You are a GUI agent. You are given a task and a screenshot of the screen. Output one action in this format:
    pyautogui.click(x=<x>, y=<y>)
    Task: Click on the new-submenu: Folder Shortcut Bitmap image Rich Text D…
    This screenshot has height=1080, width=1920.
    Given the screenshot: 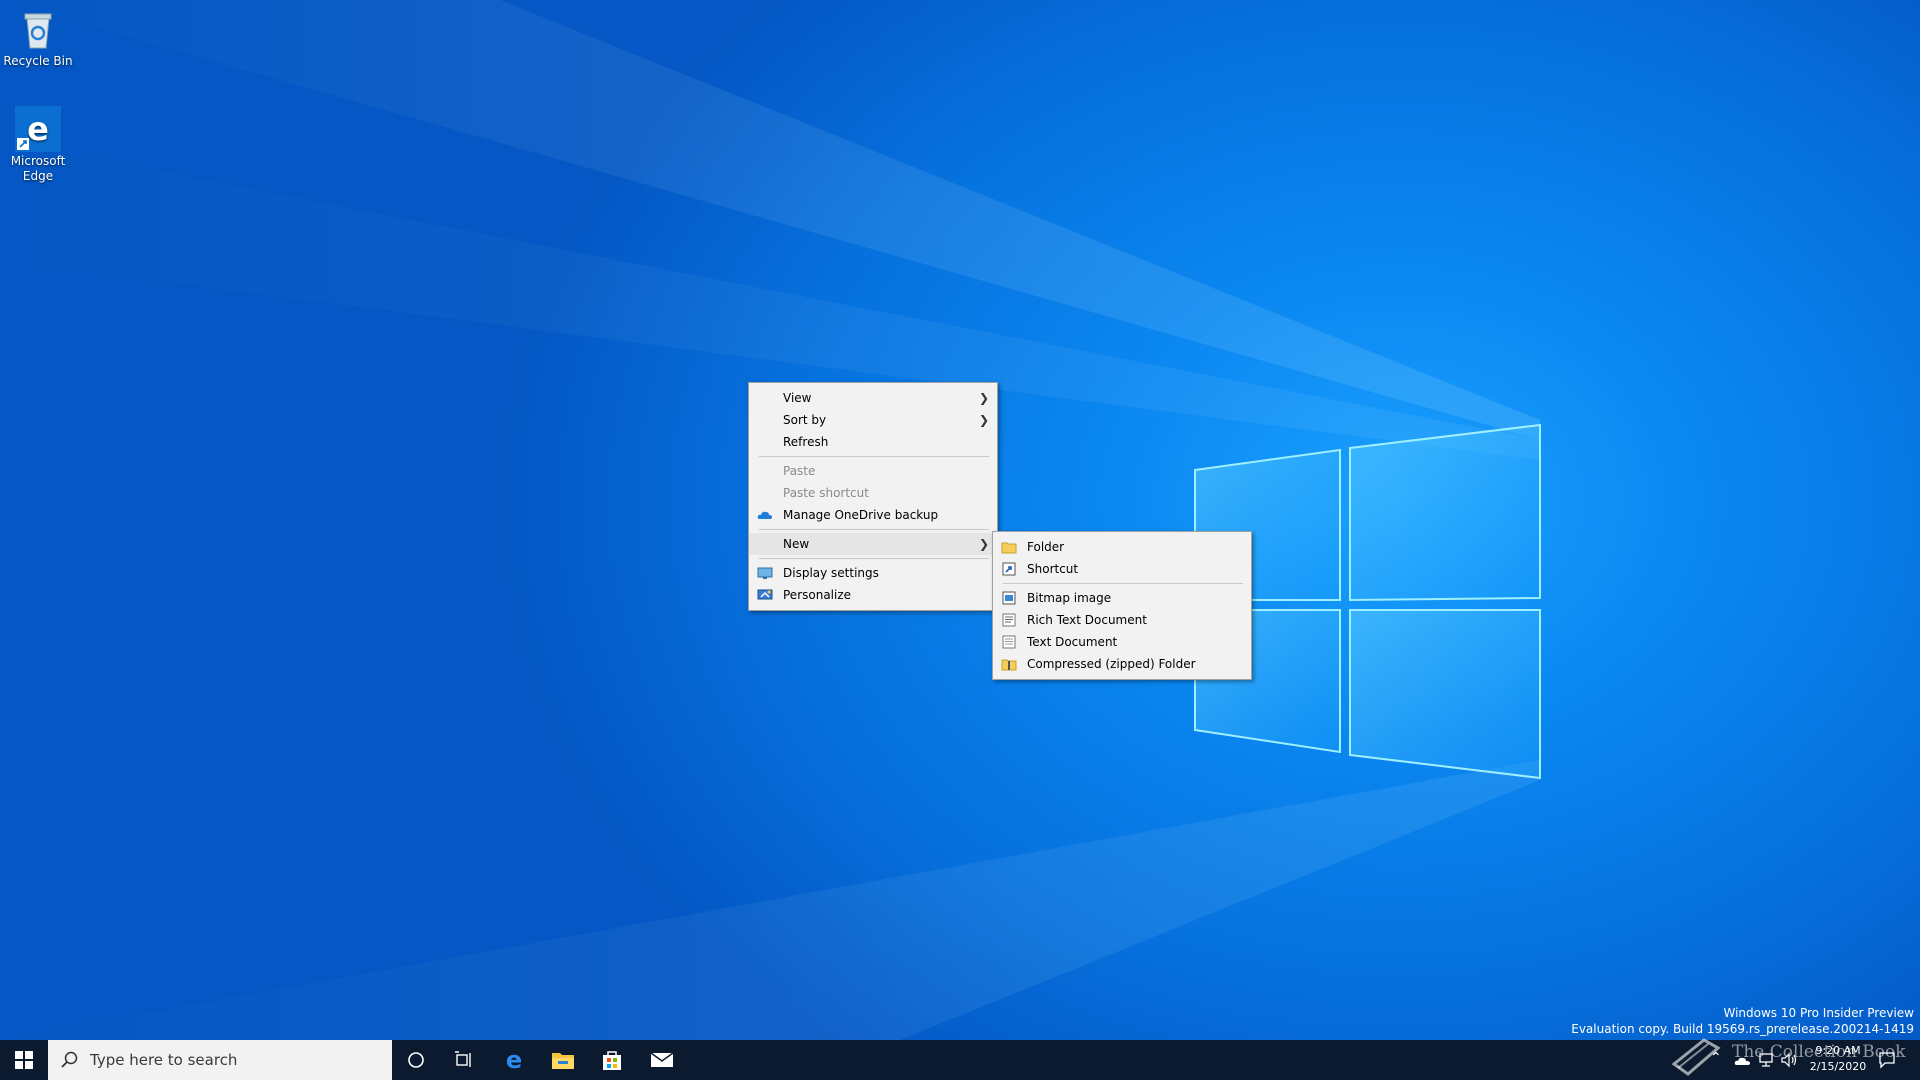 What is the action you would take?
    pyautogui.click(x=1122, y=605)
    